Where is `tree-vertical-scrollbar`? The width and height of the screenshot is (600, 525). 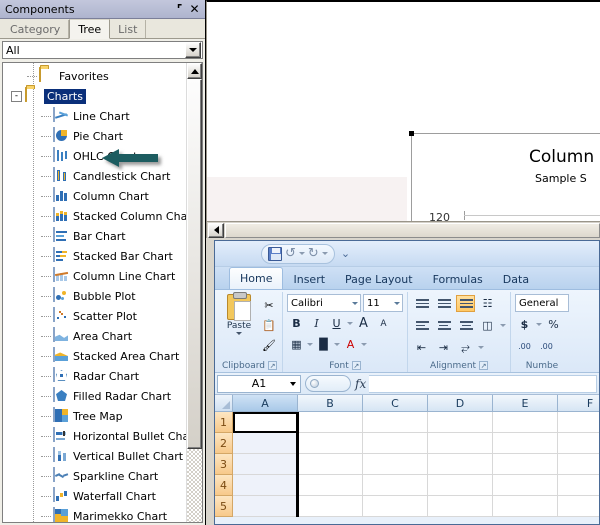 tree-vertical-scrollbar is located at coordinates (194, 292).